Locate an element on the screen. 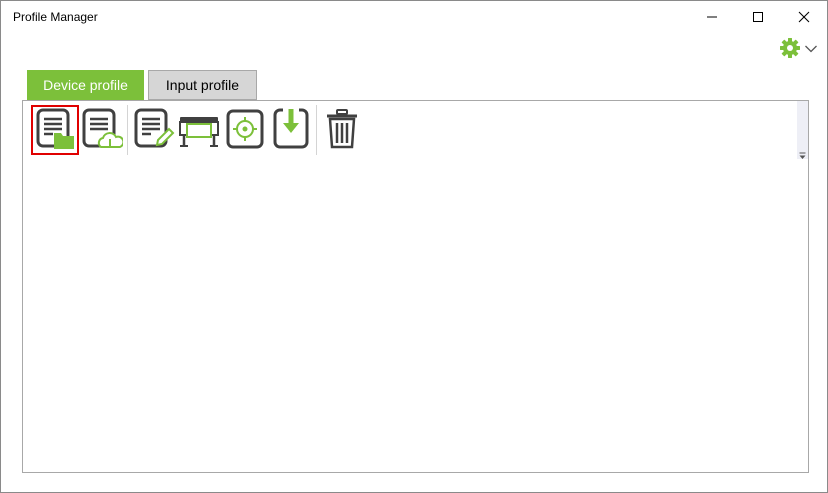 The width and height of the screenshot is (828, 493). close-icon is located at coordinates (804, 17).